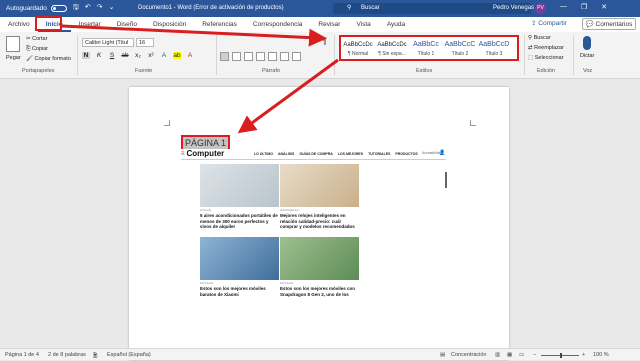 This screenshot has width=640, height=361. I want to click on status-zoom: 100 %, so click(601, 355).